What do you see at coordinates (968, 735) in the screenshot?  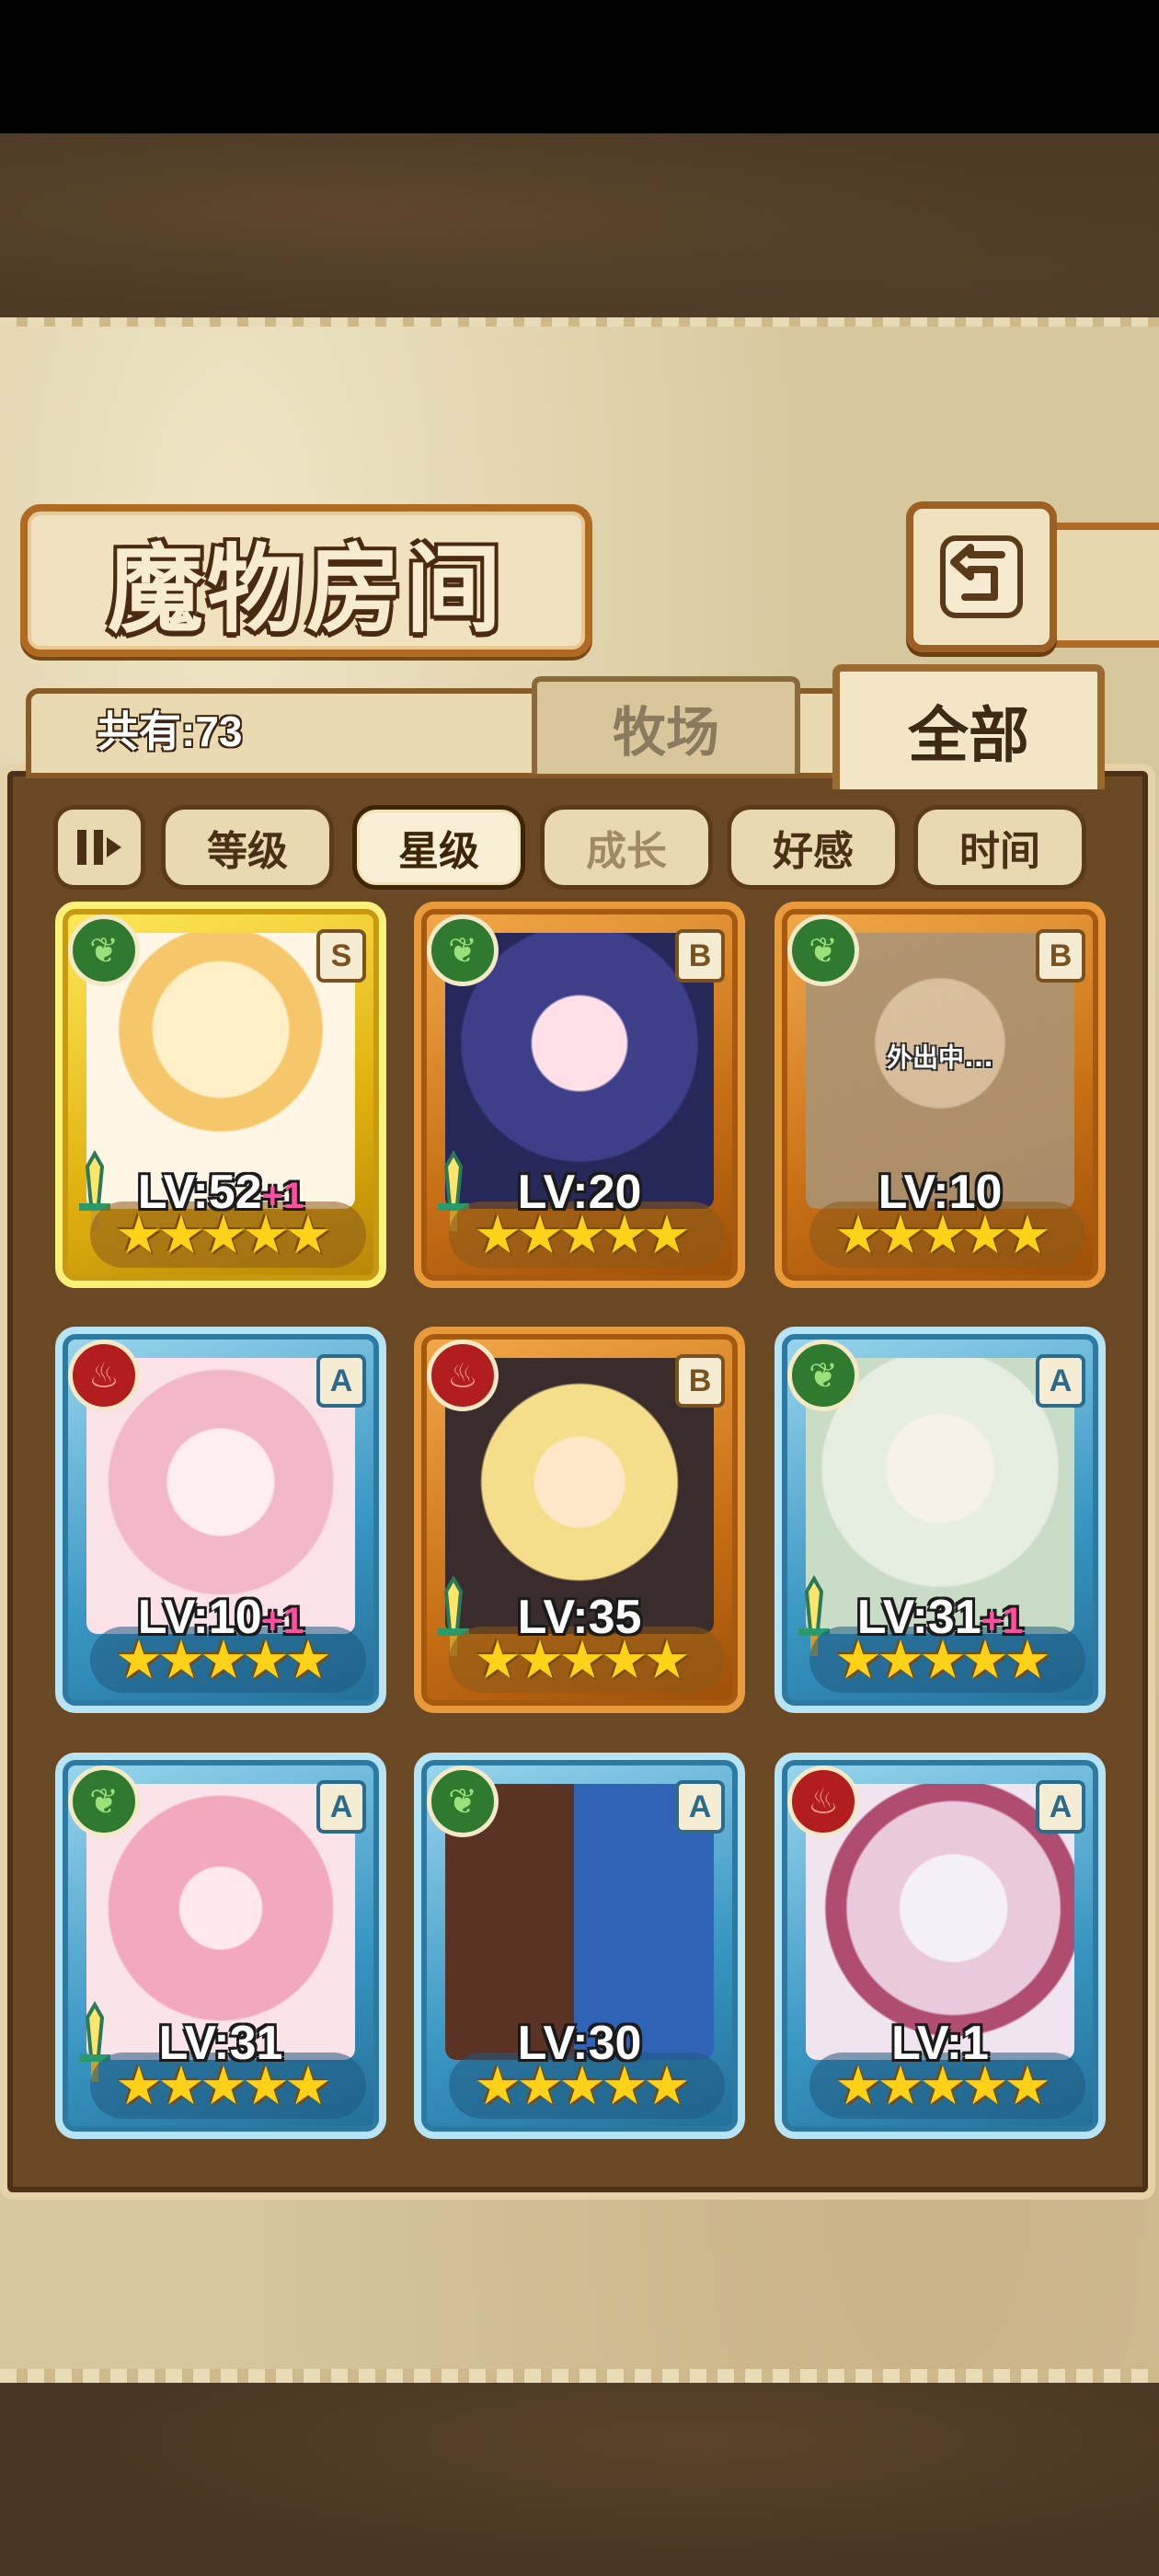 I see `tab-label: 全部` at bounding box center [968, 735].